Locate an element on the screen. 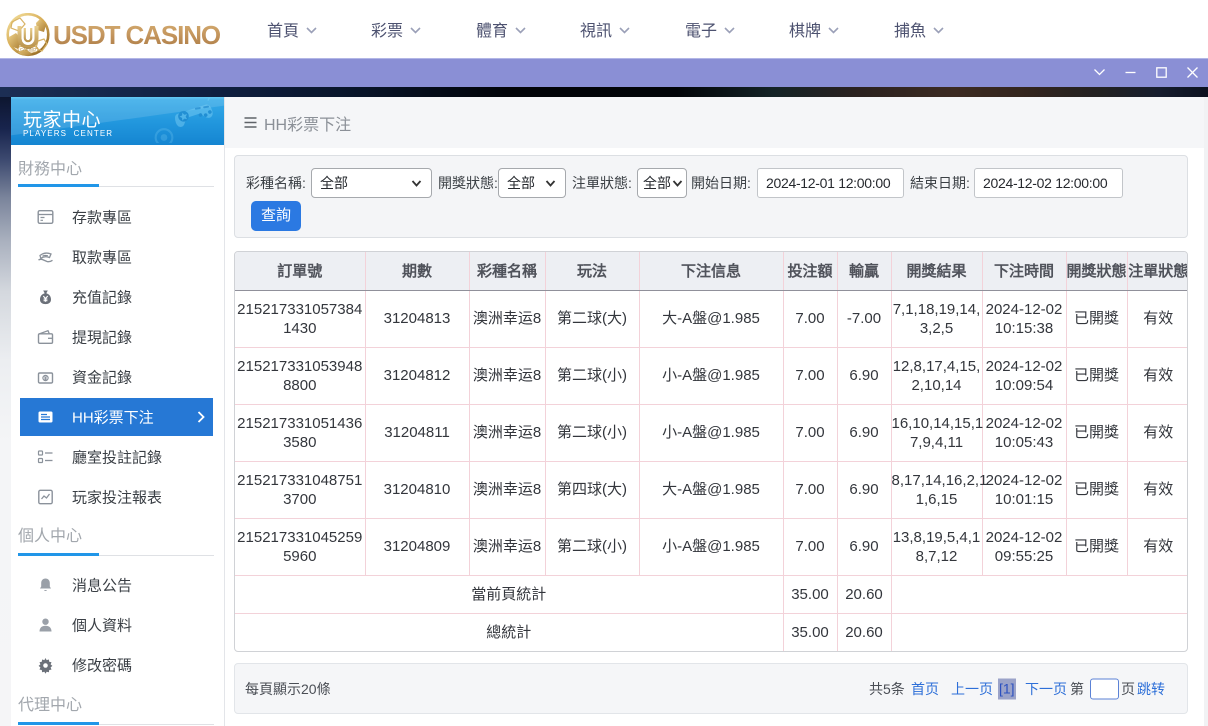 The width and height of the screenshot is (1208, 726). svg-text: CASINO is located at coordinates (28, 49).